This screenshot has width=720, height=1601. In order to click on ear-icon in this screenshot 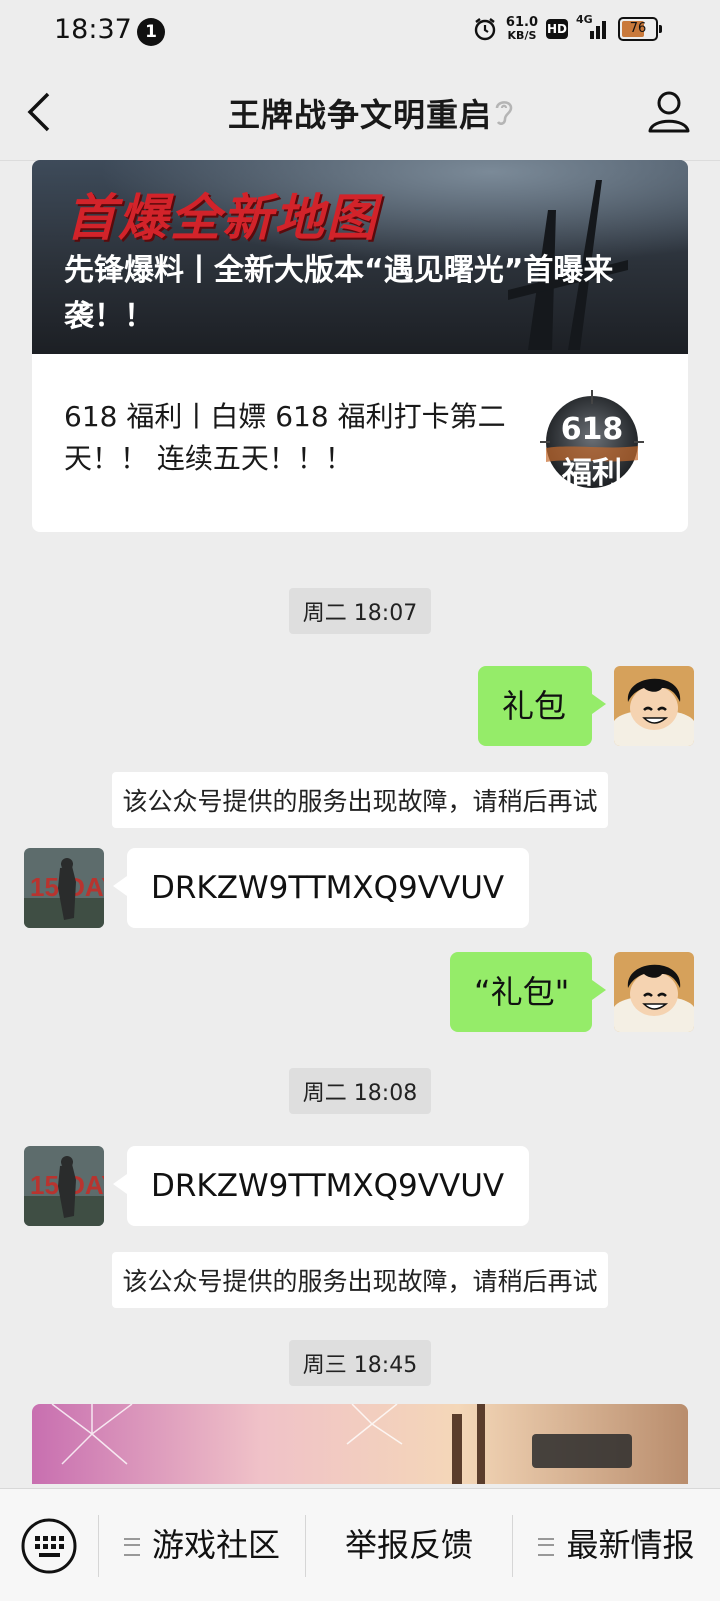, I will do `click(504, 113)`.